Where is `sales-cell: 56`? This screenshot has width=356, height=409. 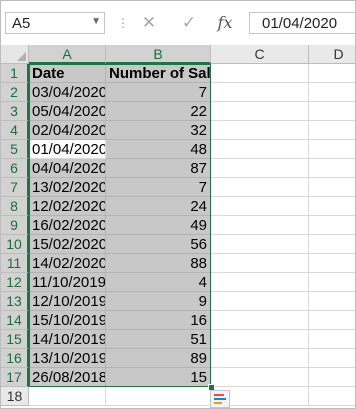 sales-cell: 56 is located at coordinates (158, 244).